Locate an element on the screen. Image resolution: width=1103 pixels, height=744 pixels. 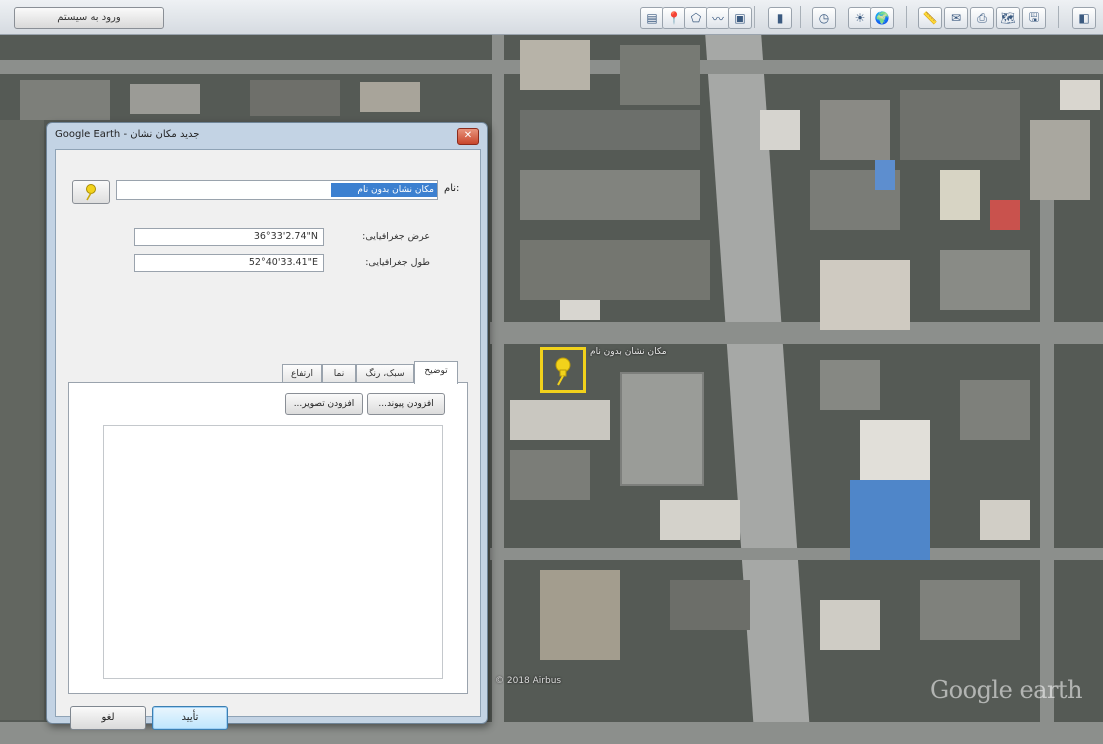
sign-in-button: ◧ is located at coordinates (1084, 18).